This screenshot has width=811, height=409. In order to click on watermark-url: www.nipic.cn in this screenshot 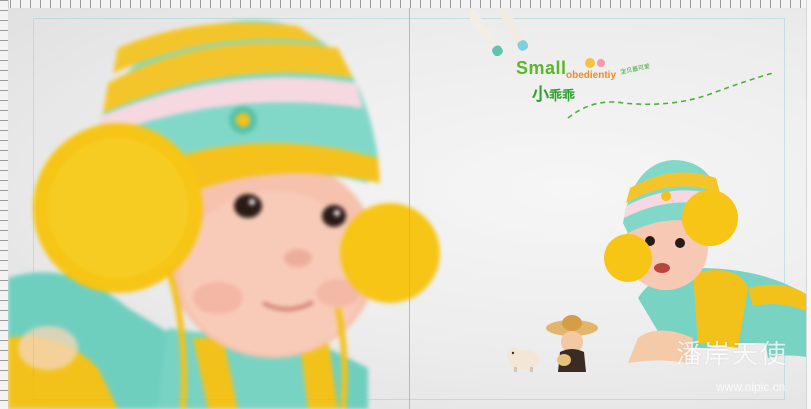, I will do `click(751, 387)`.